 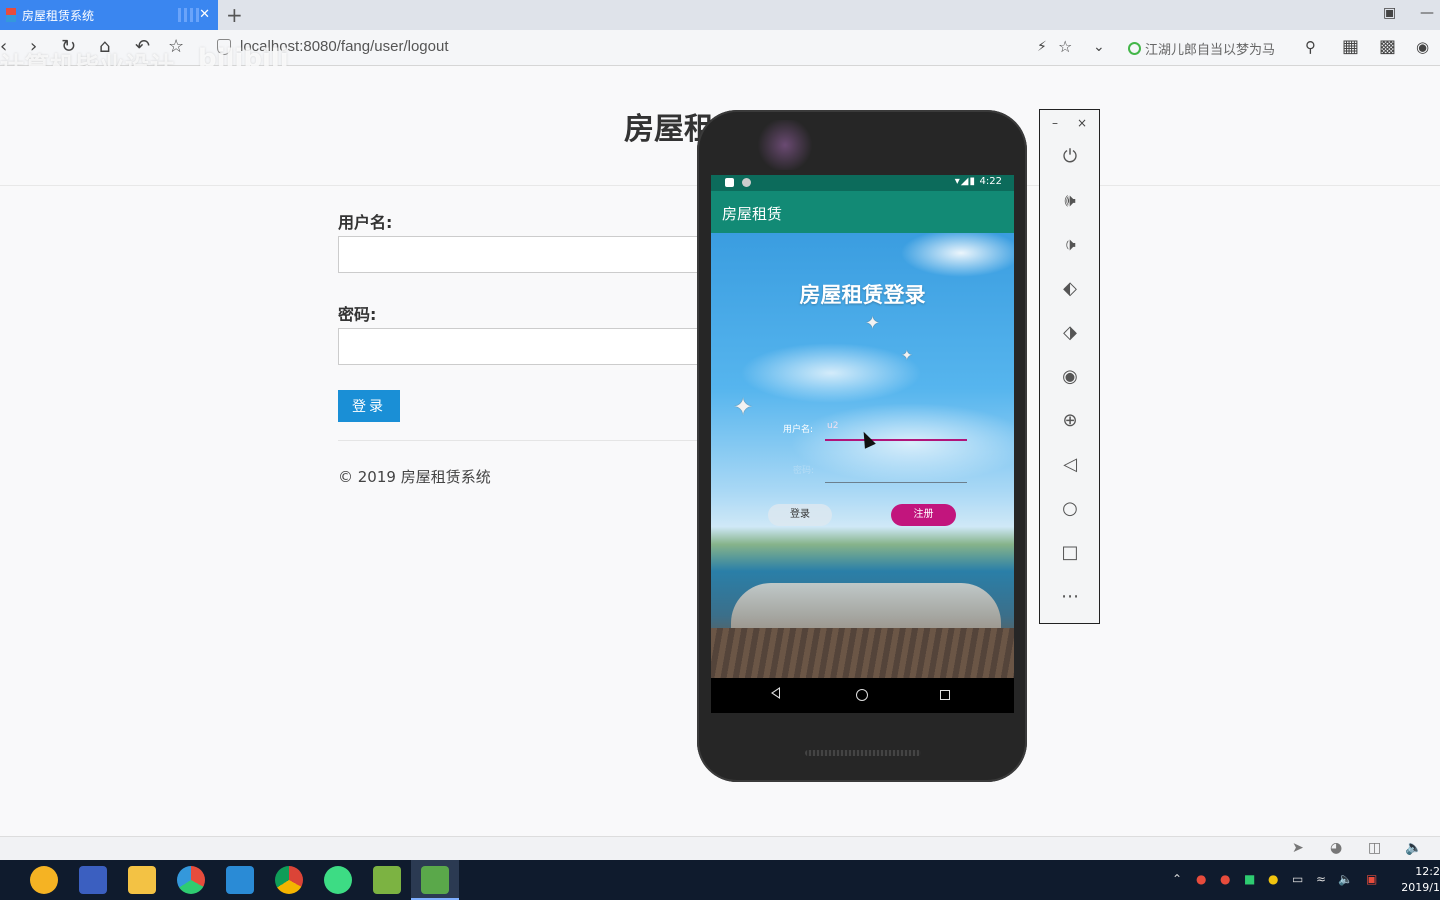 What do you see at coordinates (1070, 421) in the screenshot?
I see `zoom-icon: ⊕` at bounding box center [1070, 421].